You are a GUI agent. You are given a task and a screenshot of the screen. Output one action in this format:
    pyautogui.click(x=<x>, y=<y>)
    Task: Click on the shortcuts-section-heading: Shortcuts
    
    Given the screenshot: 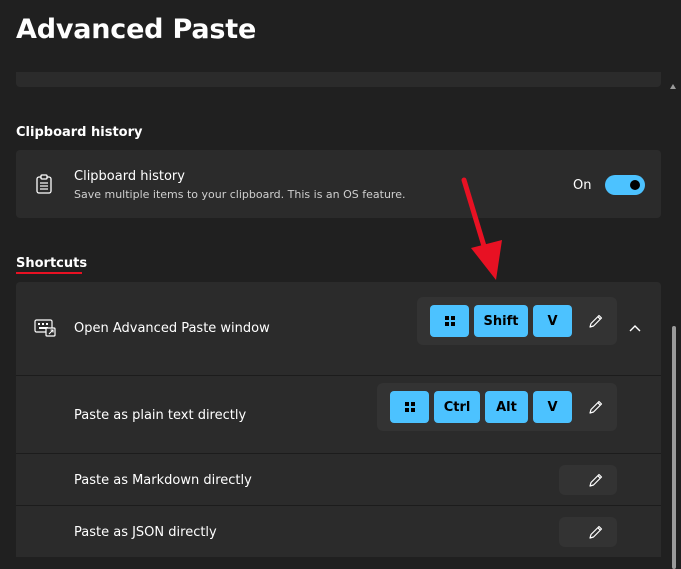 What is the action you would take?
    pyautogui.click(x=52, y=263)
    